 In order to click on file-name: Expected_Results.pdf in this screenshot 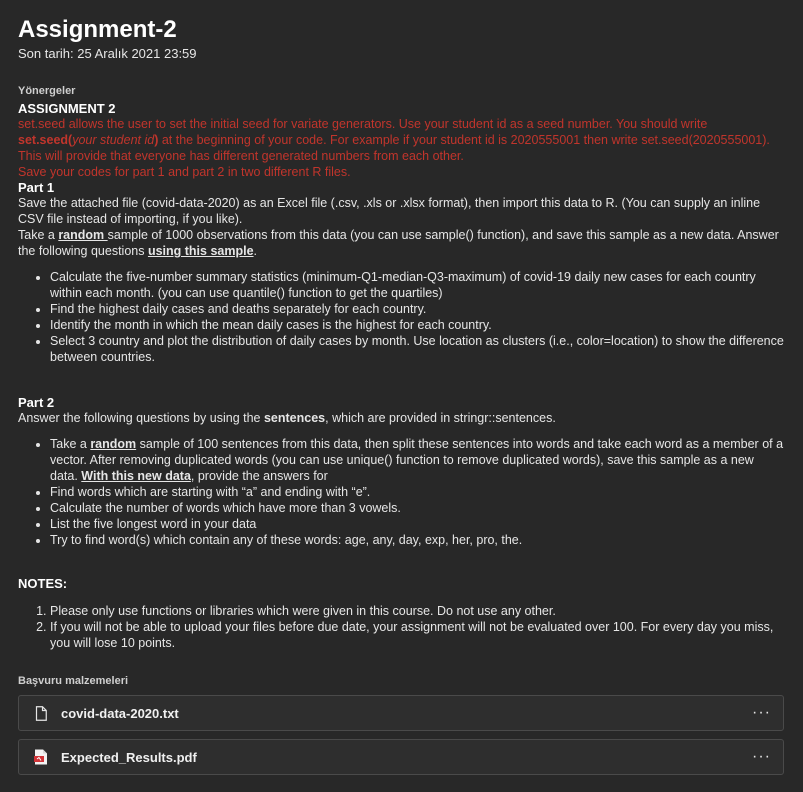, I will do `click(406, 757)`.